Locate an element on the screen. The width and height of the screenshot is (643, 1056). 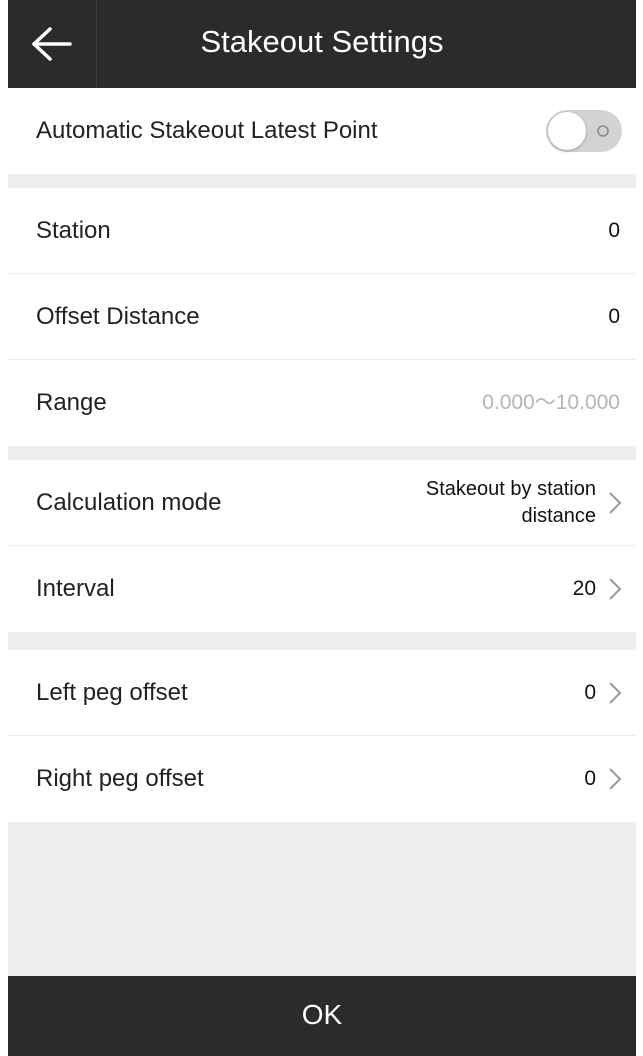
interval-value: 20 is located at coordinates (584, 589).